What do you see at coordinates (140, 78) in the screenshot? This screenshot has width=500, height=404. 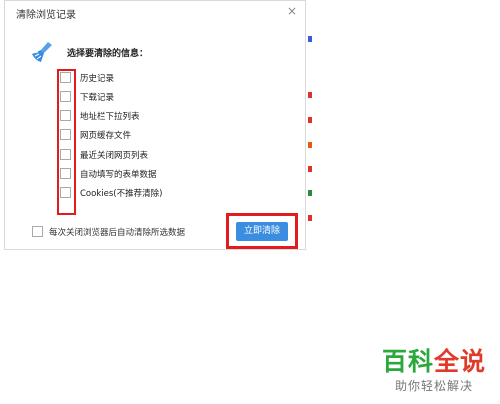 I see `option-history: 历史记录` at bounding box center [140, 78].